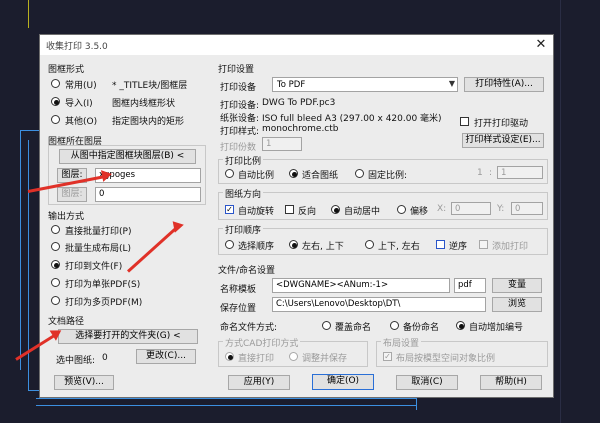 The image size is (600, 423). I want to click on merge-print-checkbox, so click(483, 244).